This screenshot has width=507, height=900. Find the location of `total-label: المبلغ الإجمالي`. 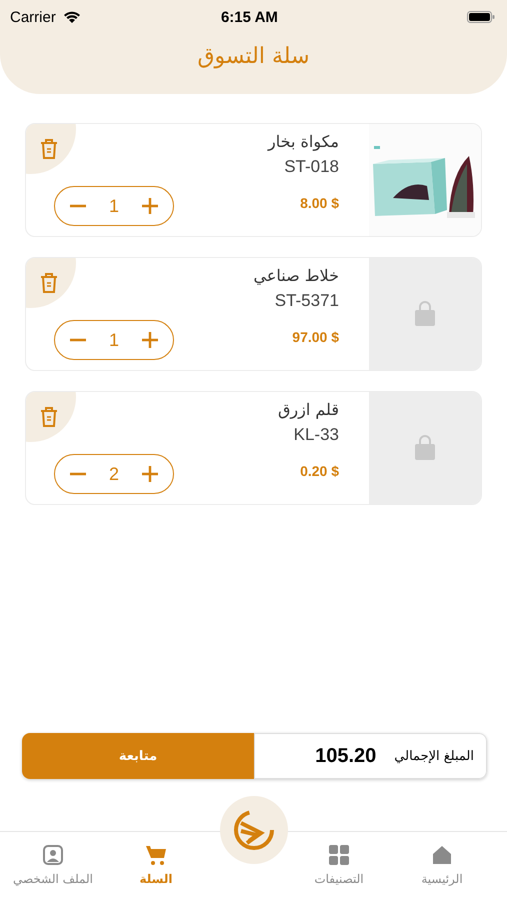

total-label: المبلغ الإجمالي is located at coordinates (434, 756).